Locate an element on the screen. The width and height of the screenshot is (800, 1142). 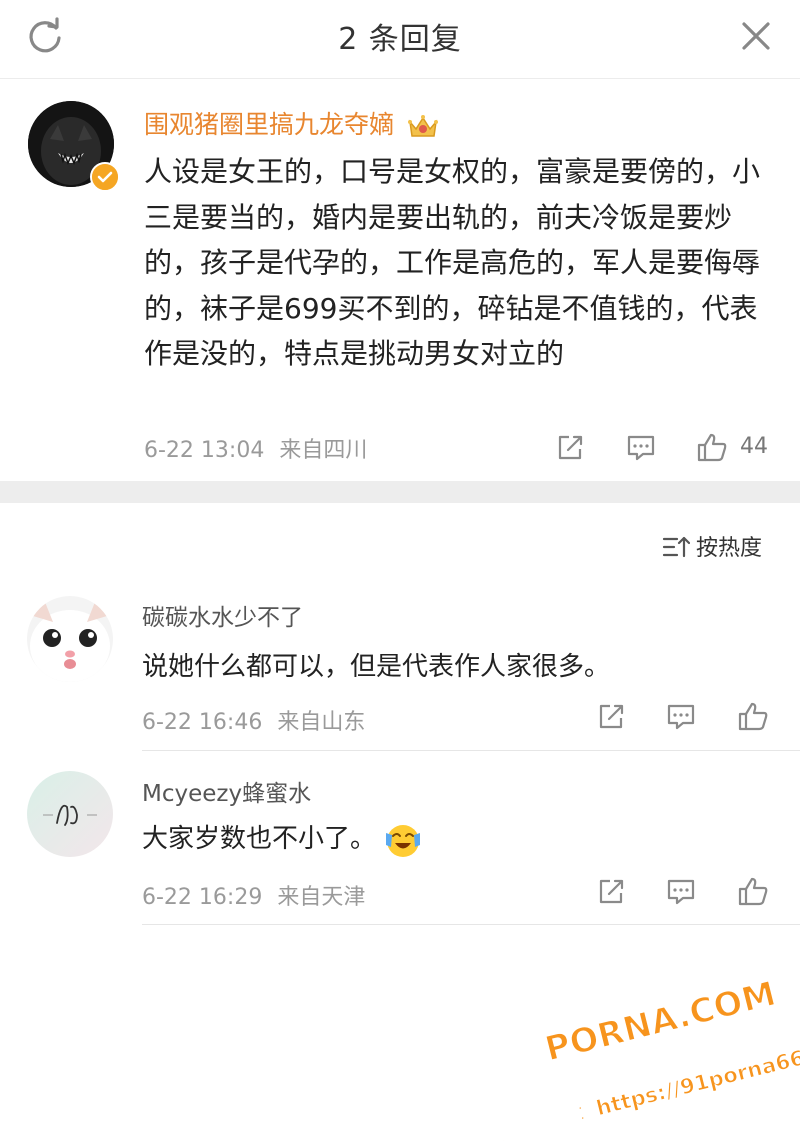
sort-icon is located at coordinates (676, 547).